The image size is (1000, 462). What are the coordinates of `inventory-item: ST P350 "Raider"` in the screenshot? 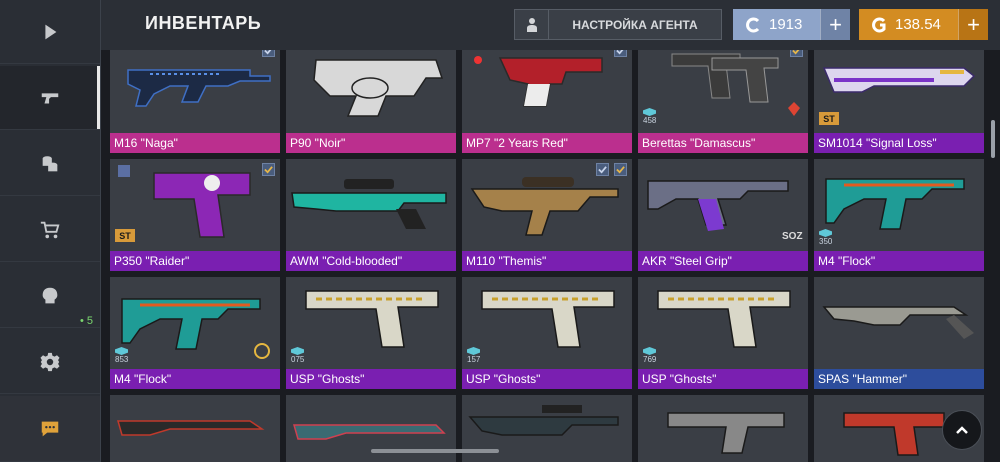 It's located at (195, 215).